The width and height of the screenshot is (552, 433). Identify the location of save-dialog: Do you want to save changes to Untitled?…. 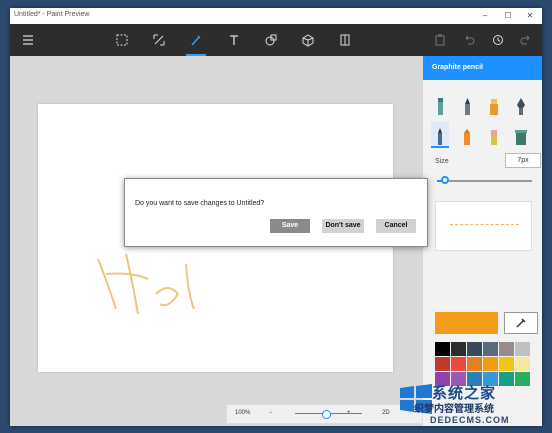
(276, 212).